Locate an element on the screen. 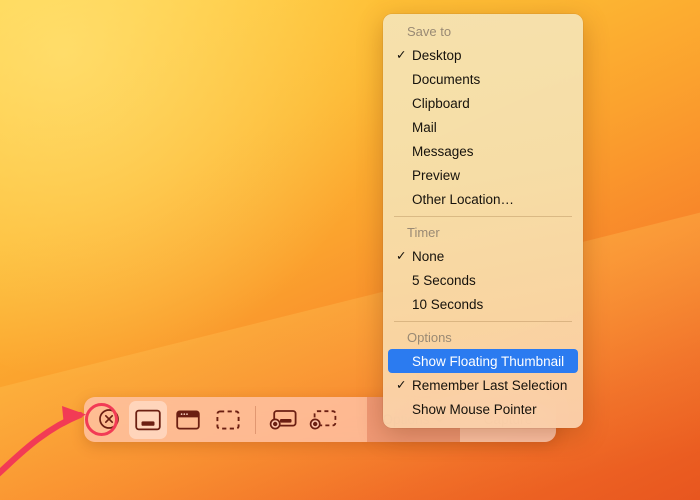 The width and height of the screenshot is (700, 500). selected-window-icon is located at coordinates (188, 419).